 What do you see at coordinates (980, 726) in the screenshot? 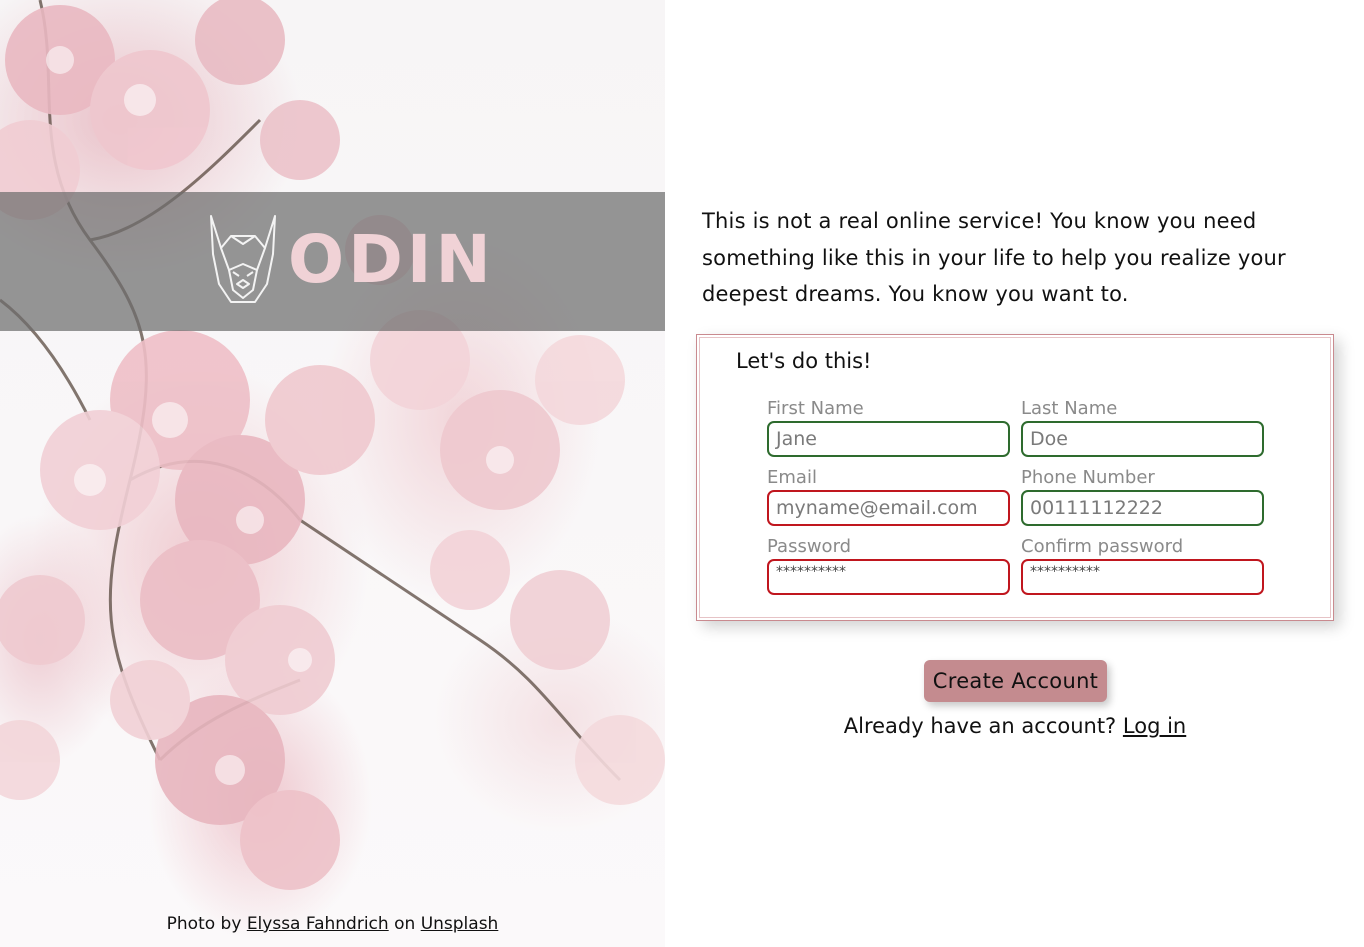
I see `login-prompt-text: Already have an account?` at bounding box center [980, 726].